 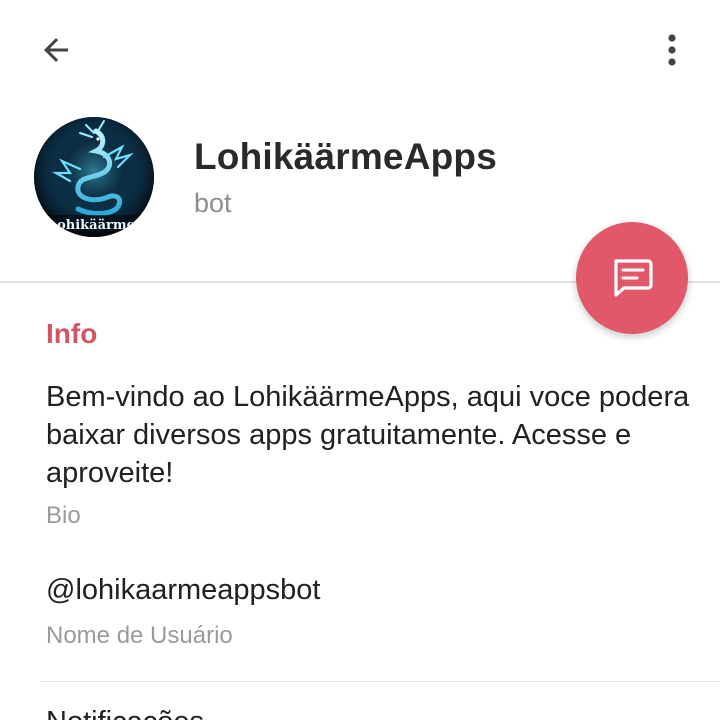 What do you see at coordinates (360, 50) in the screenshot?
I see `top-bar` at bounding box center [360, 50].